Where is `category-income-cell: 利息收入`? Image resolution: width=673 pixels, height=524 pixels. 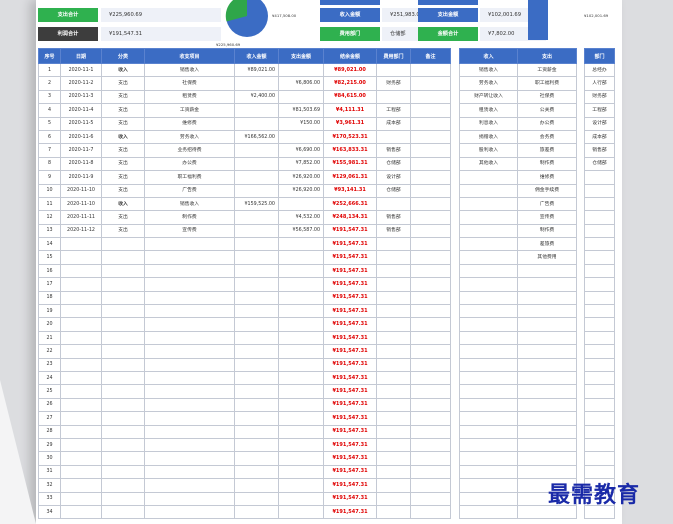
category-income-cell: 利息收入 is located at coordinates (488, 123).